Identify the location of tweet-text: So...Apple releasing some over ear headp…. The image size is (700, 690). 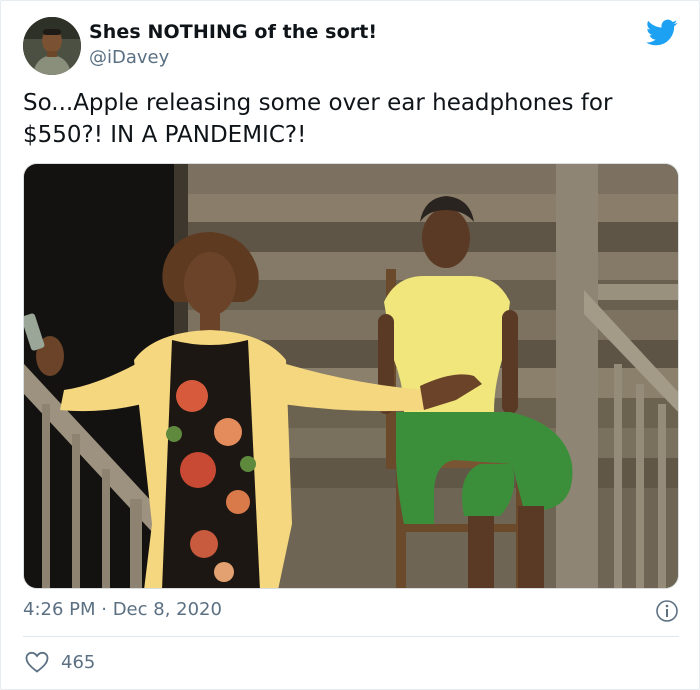
(318, 119).